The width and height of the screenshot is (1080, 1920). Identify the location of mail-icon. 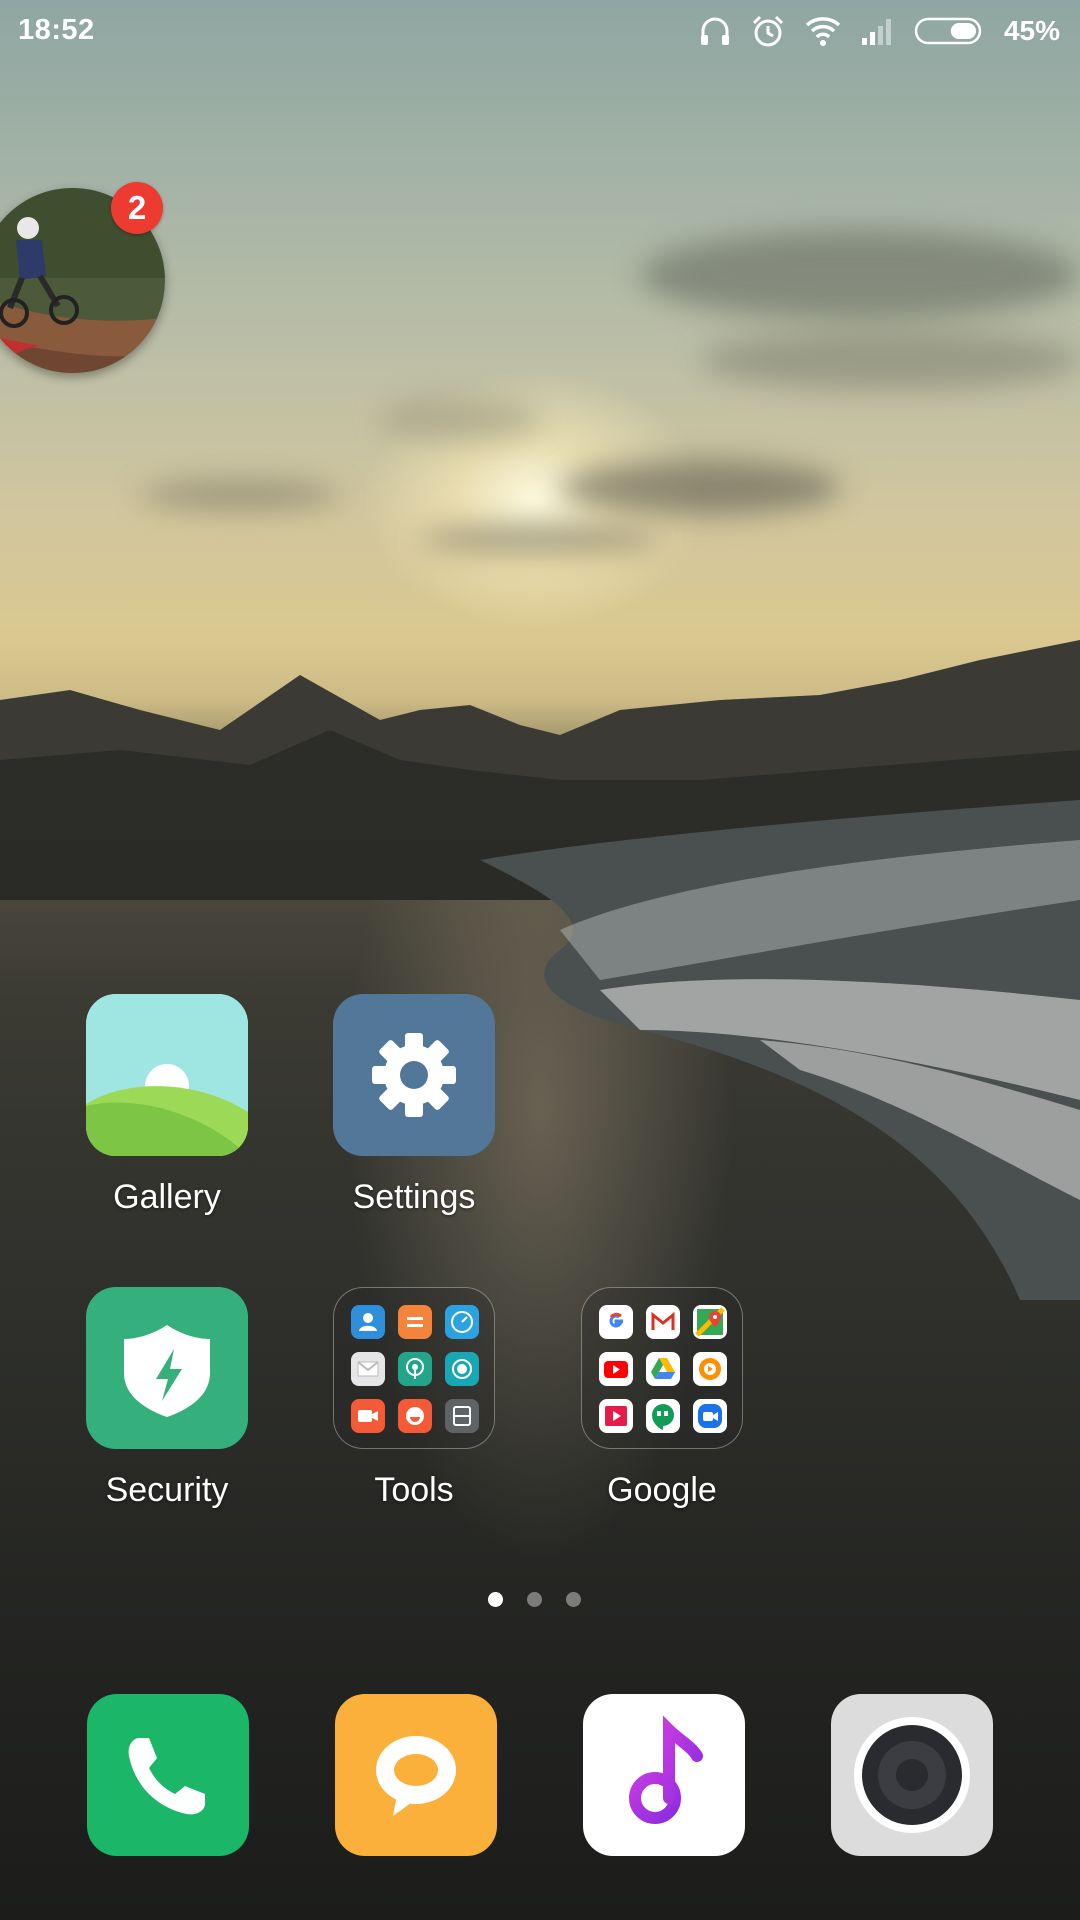
(368, 1369).